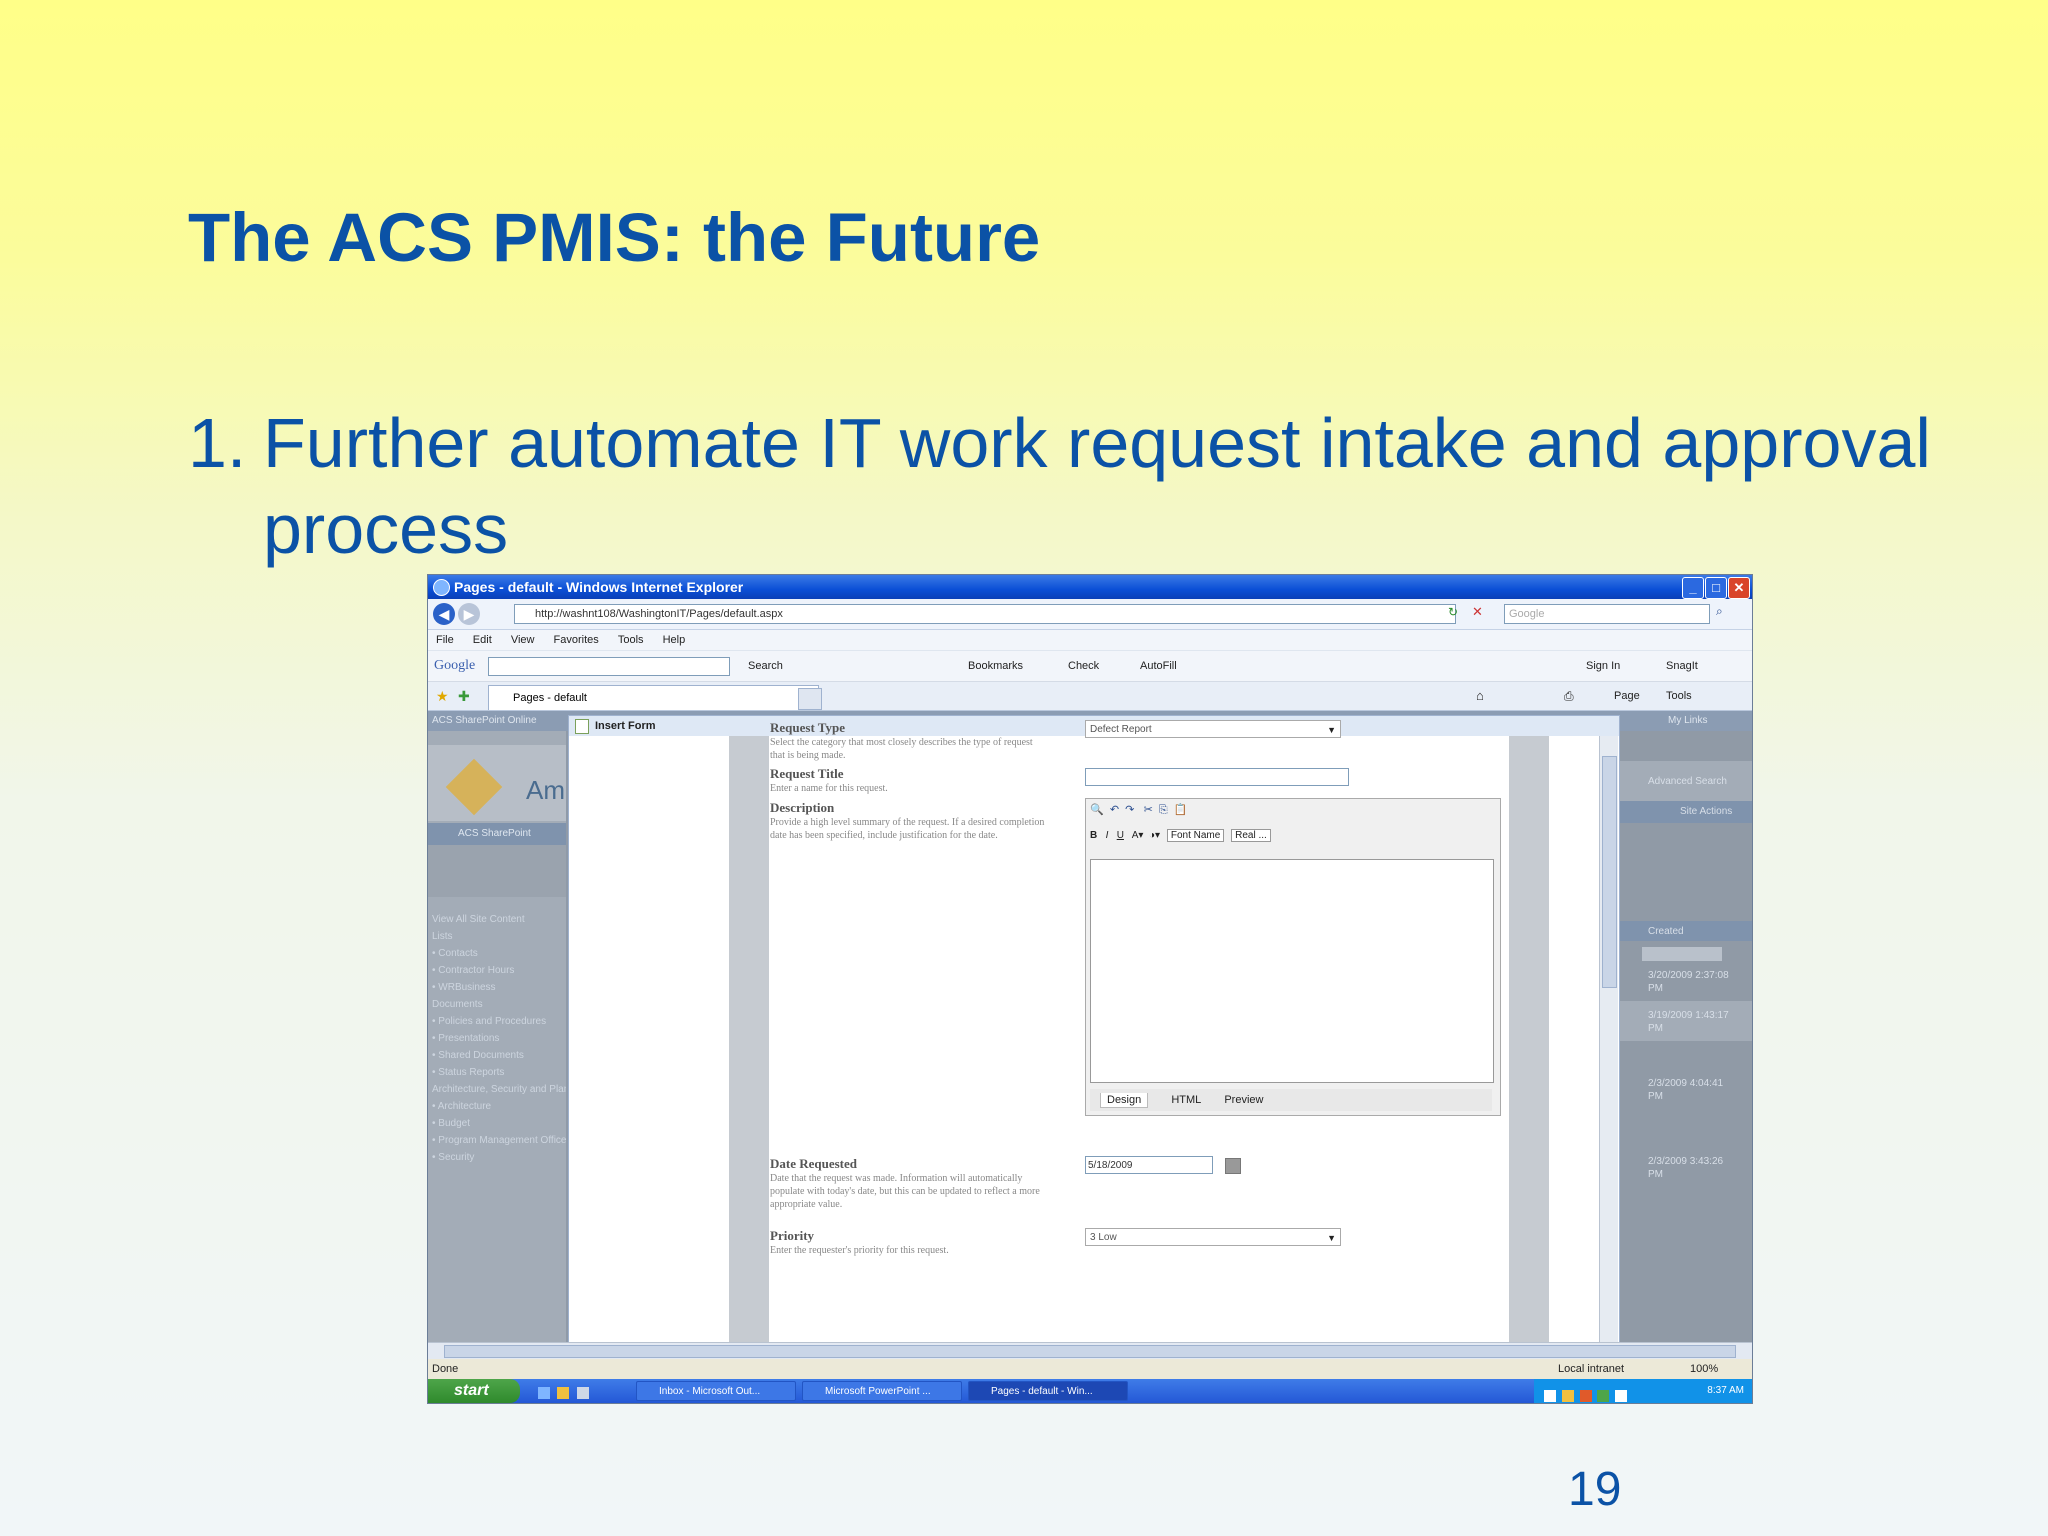 This screenshot has width=2048, height=1536. Describe the element at coordinates (1120, 835) in the screenshot. I see `underline-icon: U` at that location.